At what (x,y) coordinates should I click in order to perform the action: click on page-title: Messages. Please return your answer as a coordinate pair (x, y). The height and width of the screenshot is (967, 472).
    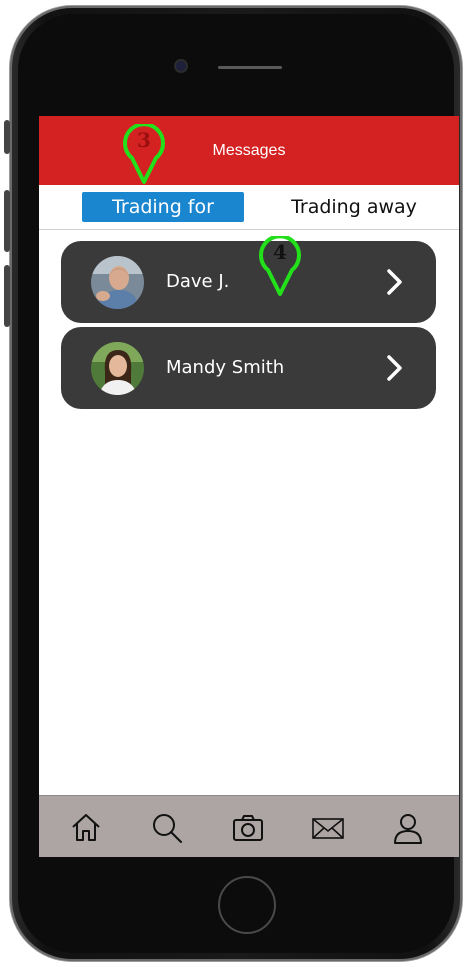
    Looking at the image, I should click on (249, 150).